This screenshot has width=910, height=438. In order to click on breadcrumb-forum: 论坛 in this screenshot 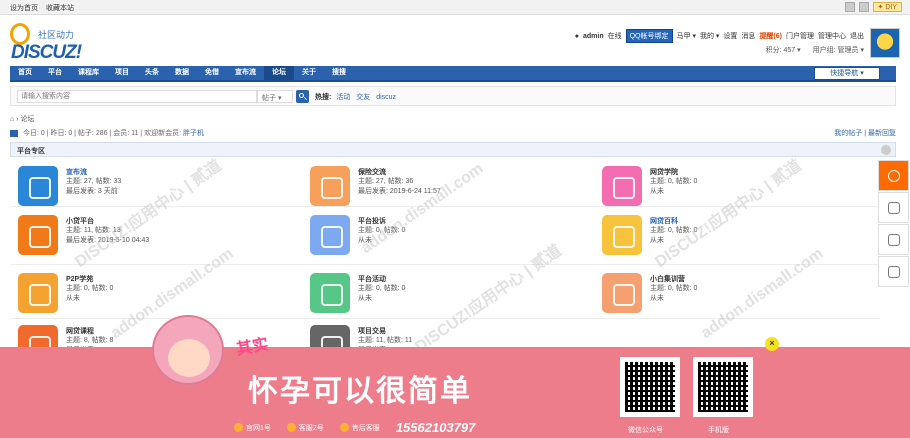, I will do `click(27, 119)`.